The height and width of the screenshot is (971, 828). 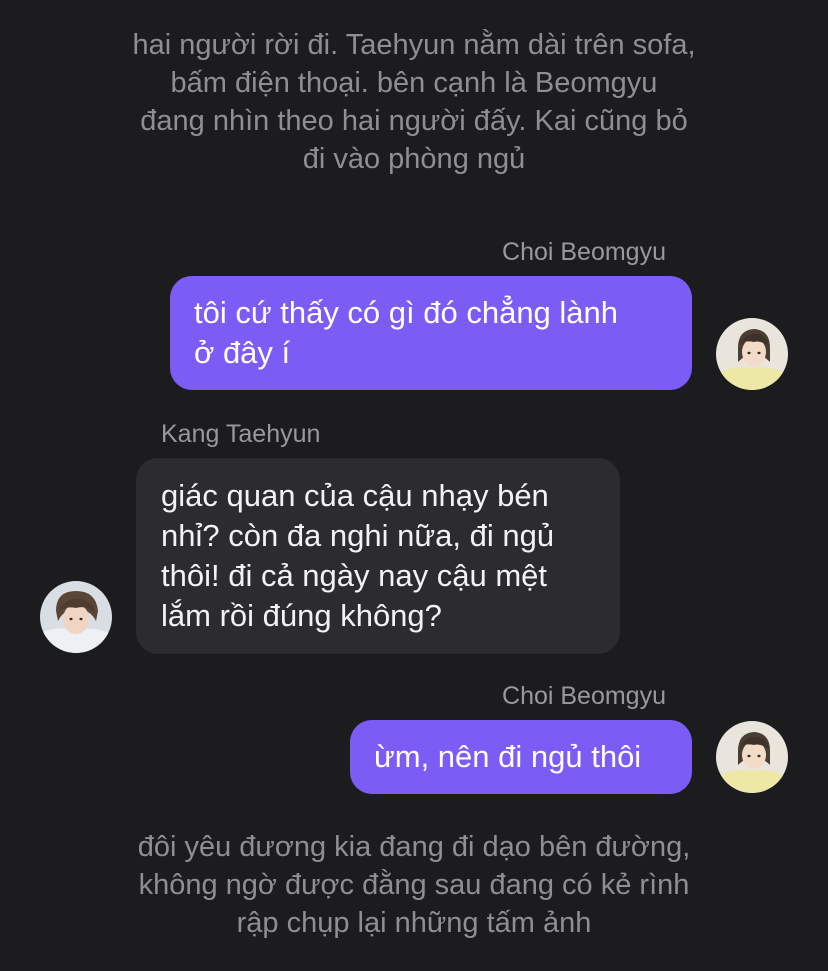 What do you see at coordinates (241, 434) in the screenshot?
I see `sender-name: Kang Taehyun` at bounding box center [241, 434].